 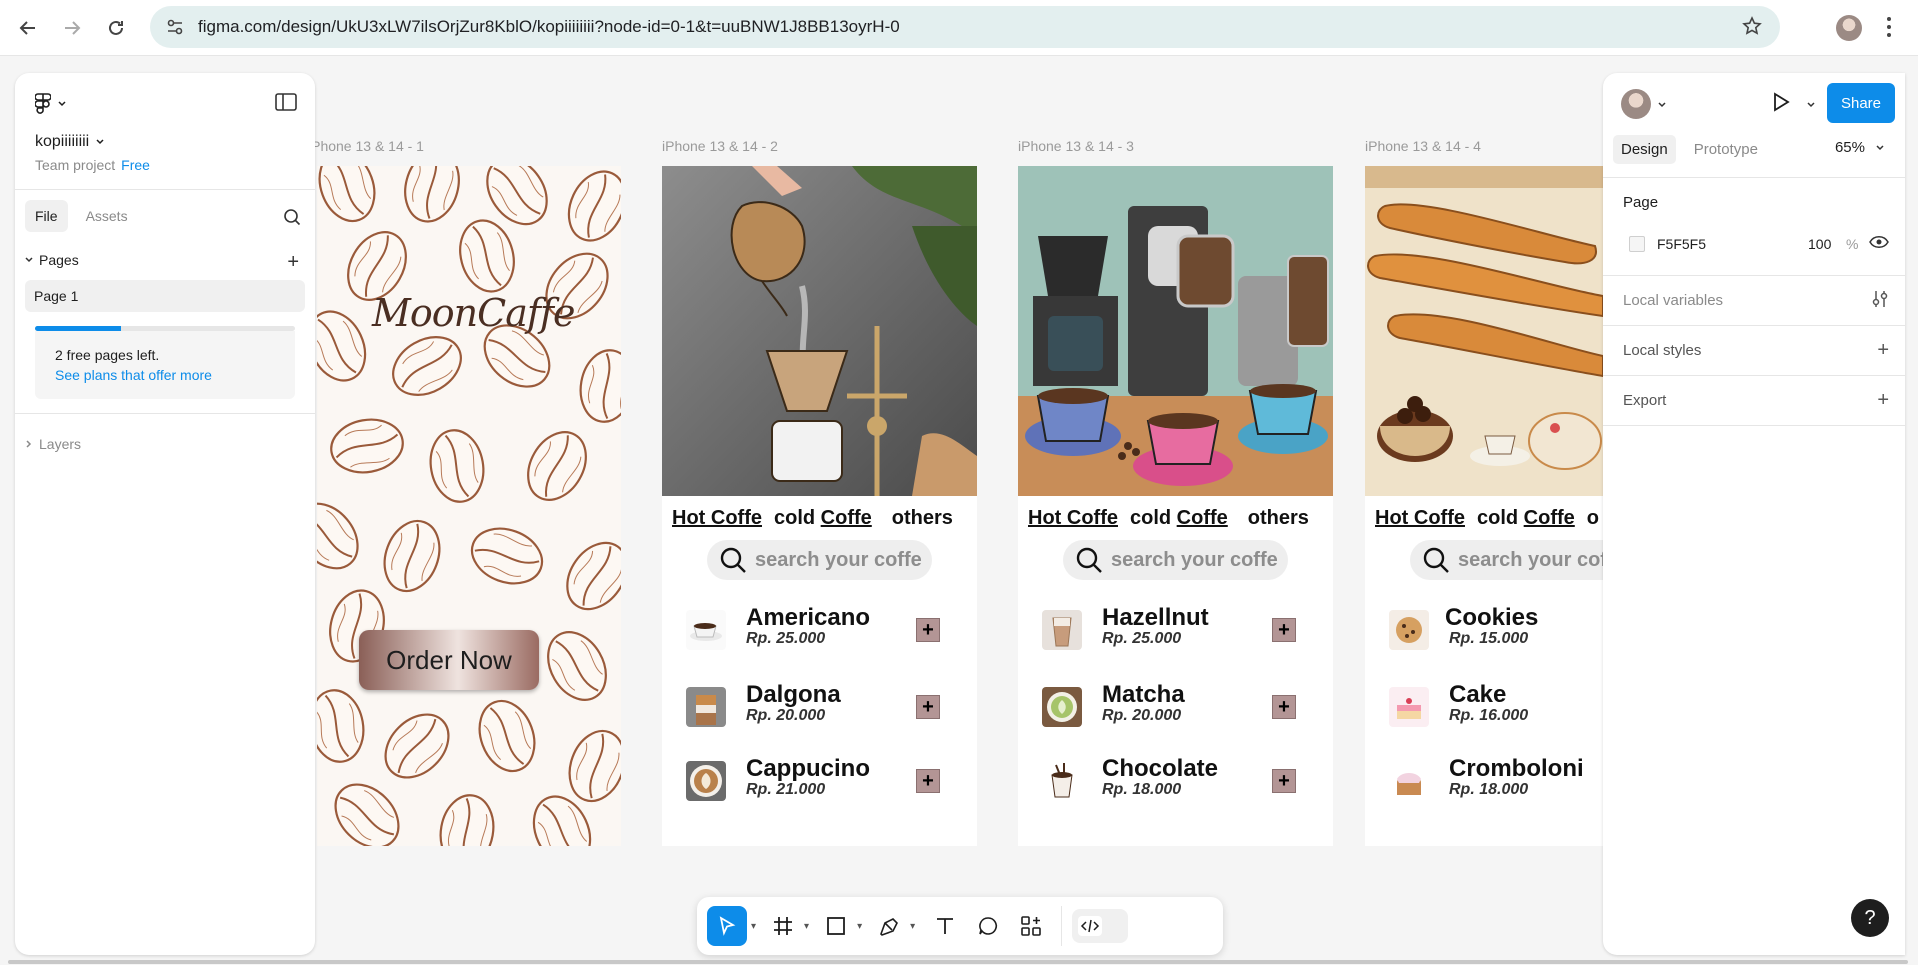 What do you see at coordinates (783, 926) in the screenshot?
I see `frame-tool-button` at bounding box center [783, 926].